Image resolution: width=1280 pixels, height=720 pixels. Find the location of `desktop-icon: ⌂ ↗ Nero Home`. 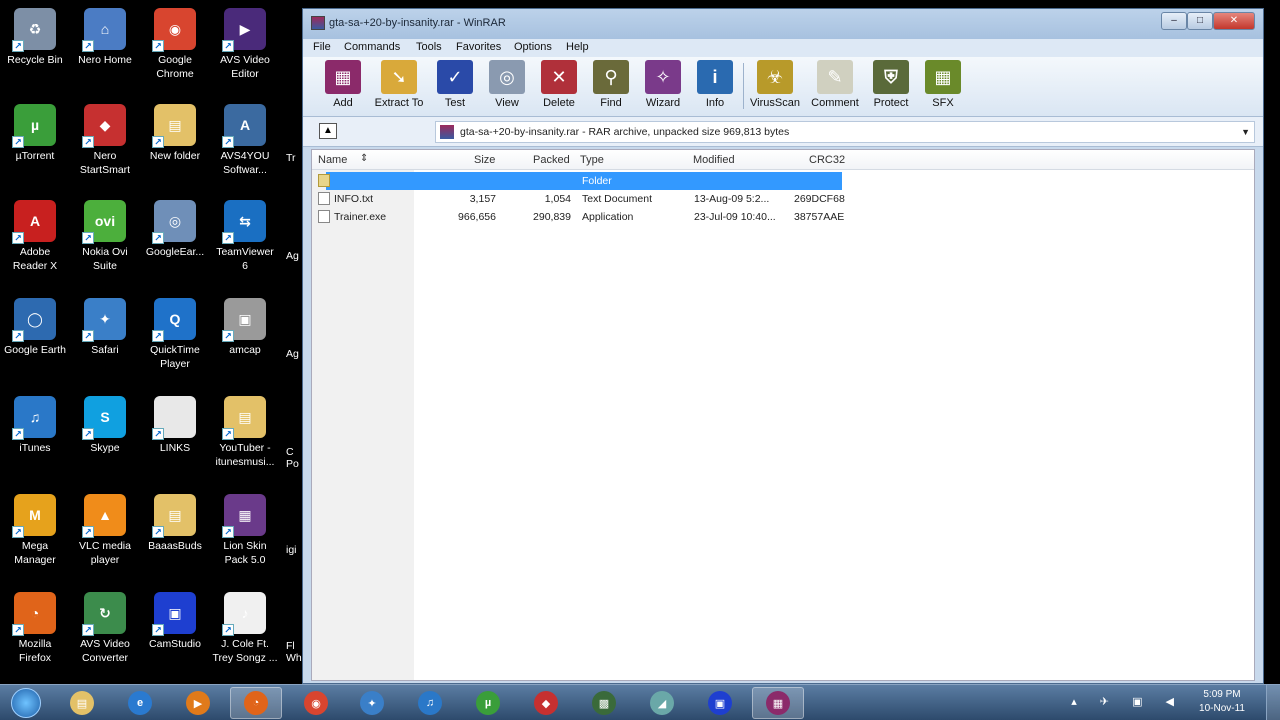

desktop-icon: ⌂ ↗ Nero Home is located at coordinates (105, 37).